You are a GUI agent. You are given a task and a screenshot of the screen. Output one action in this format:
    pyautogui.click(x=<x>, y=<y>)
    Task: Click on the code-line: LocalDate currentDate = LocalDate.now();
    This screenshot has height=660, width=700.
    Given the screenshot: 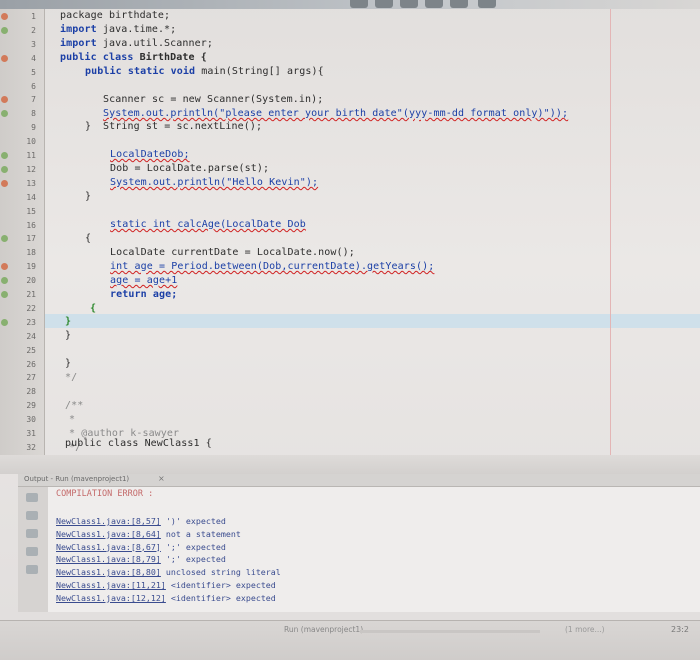 What is the action you would take?
    pyautogui.click(x=232, y=252)
    